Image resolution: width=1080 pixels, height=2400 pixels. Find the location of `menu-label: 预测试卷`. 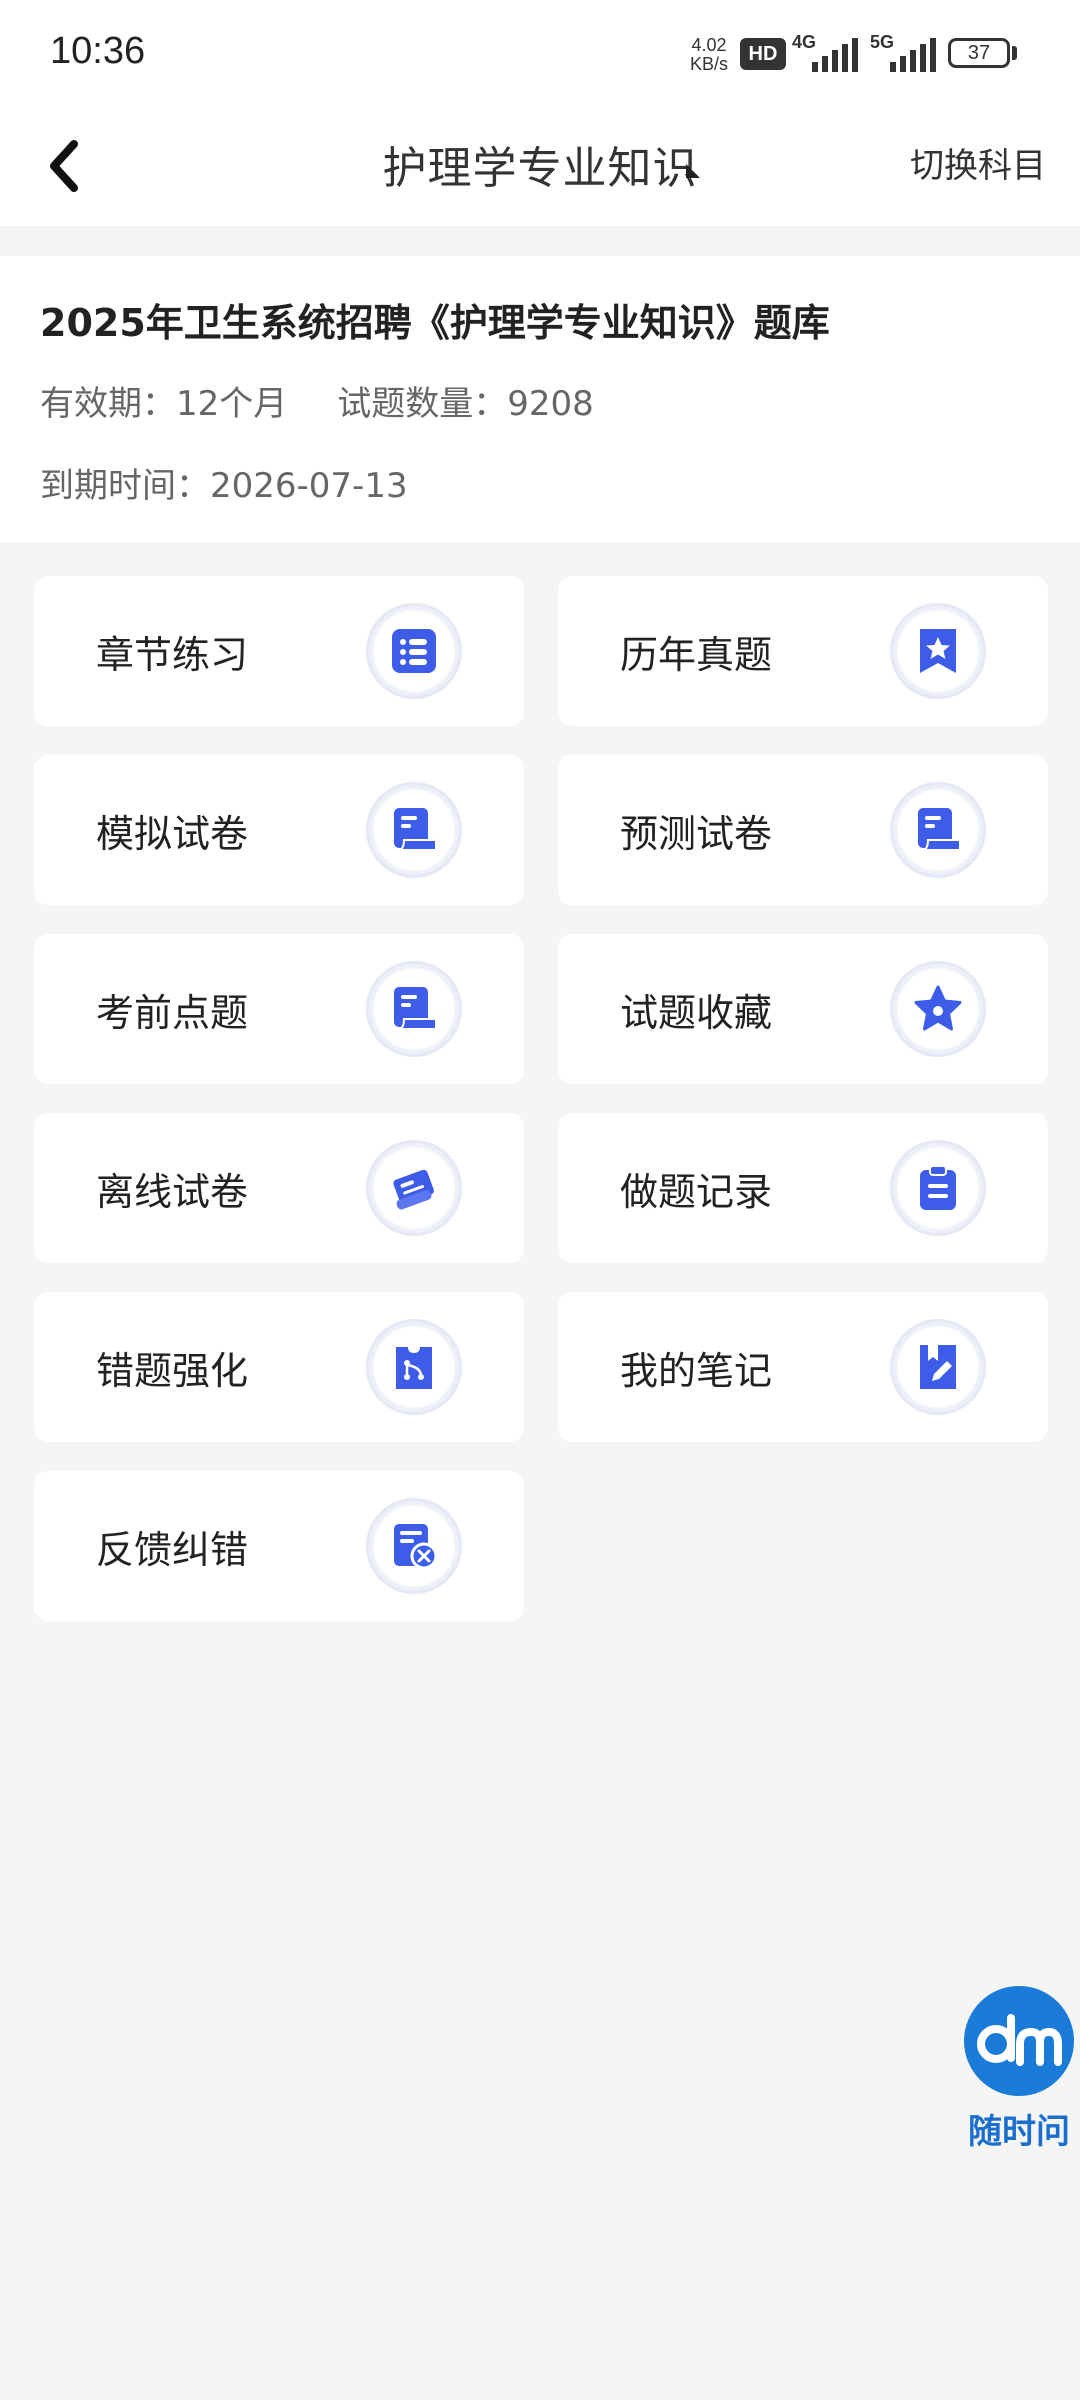

menu-label: 预测试卷 is located at coordinates (696, 834).